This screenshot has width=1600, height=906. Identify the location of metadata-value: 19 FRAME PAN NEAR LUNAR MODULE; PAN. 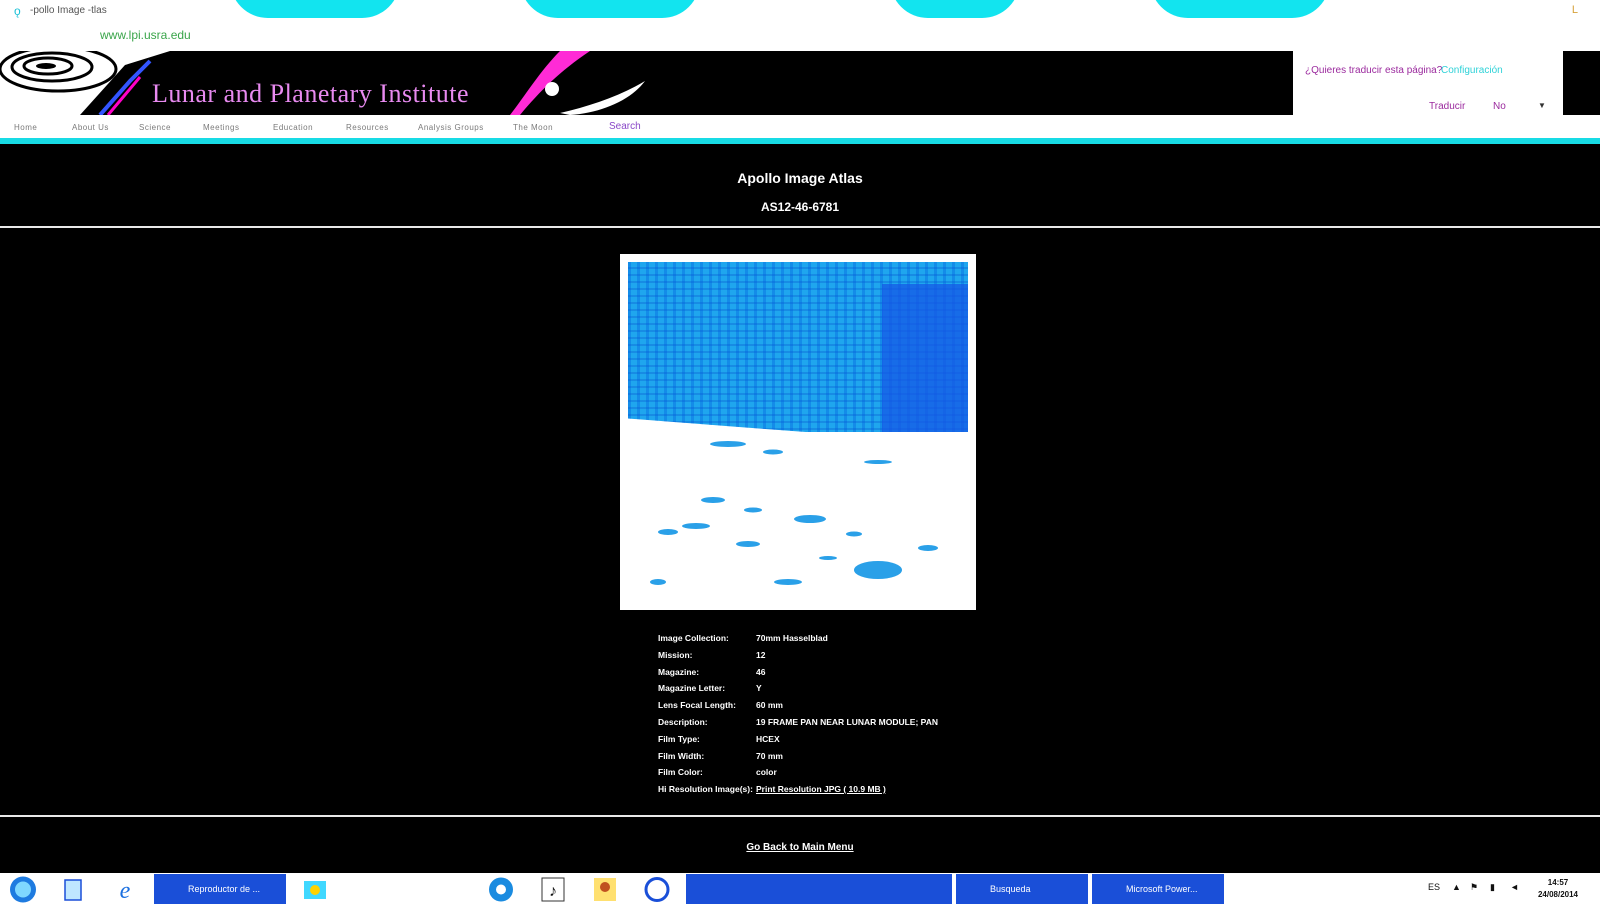
(847, 721).